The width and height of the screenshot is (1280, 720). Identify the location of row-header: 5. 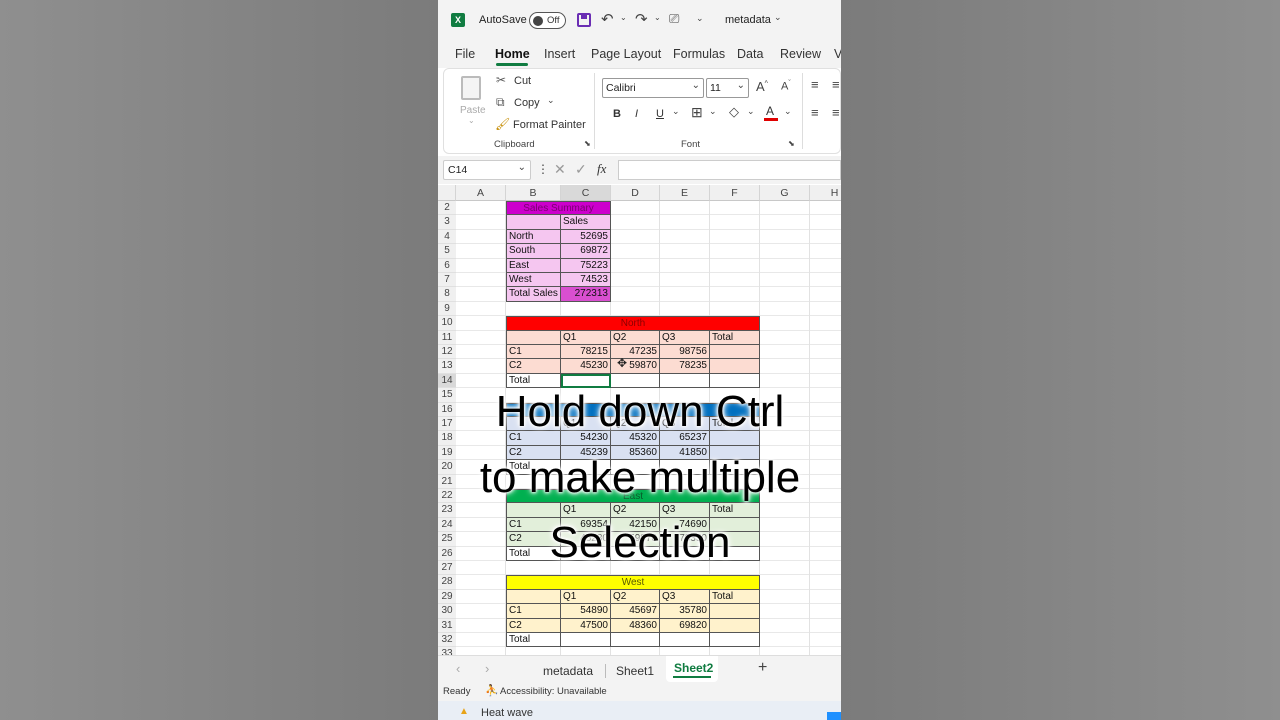
(447, 251).